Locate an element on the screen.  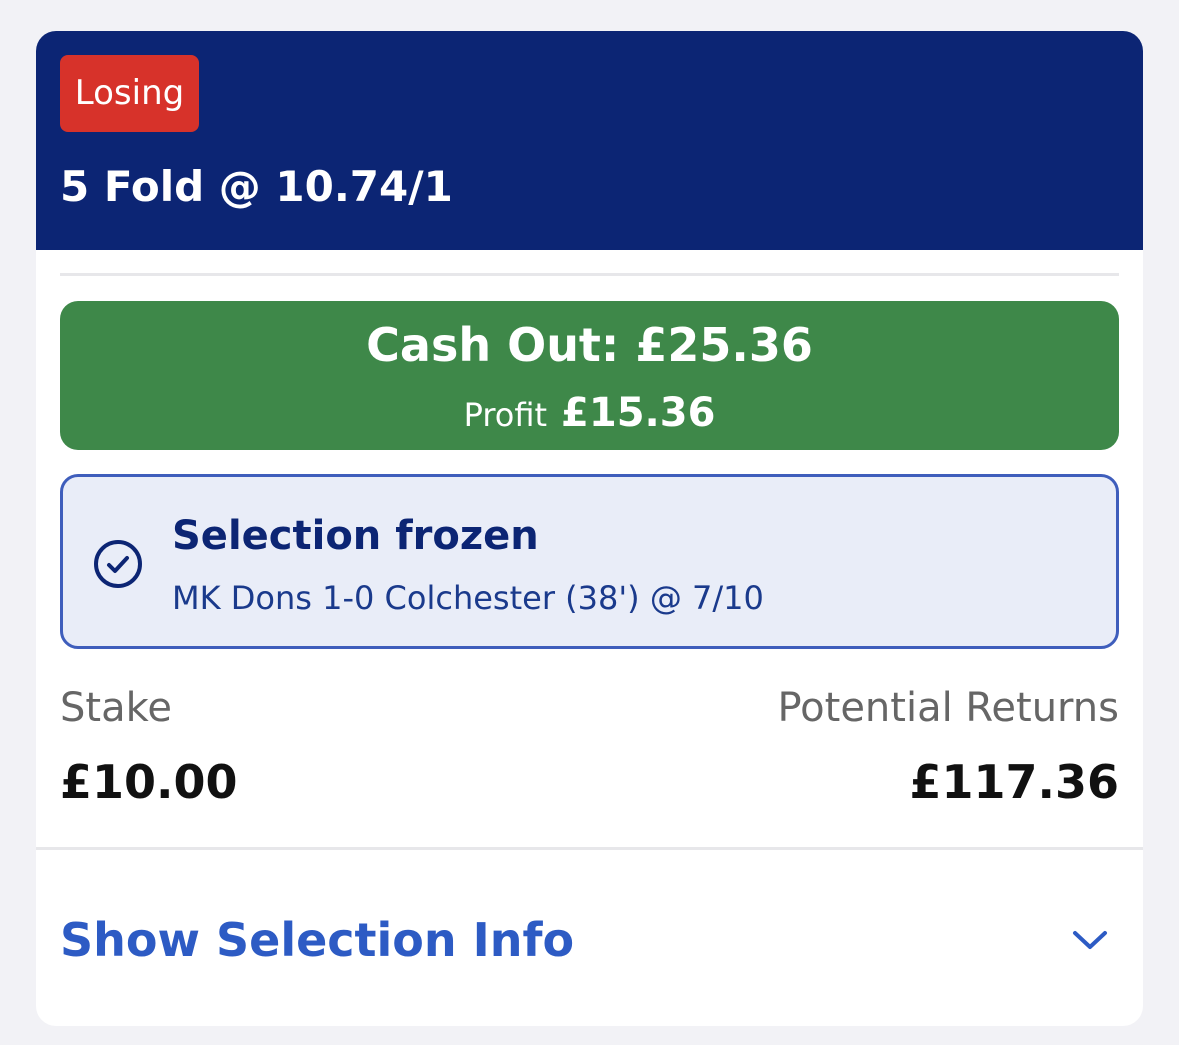
frozen-detail: MK Dons 1-0 Colchester (38') @ 7/10 is located at coordinates (468, 598).